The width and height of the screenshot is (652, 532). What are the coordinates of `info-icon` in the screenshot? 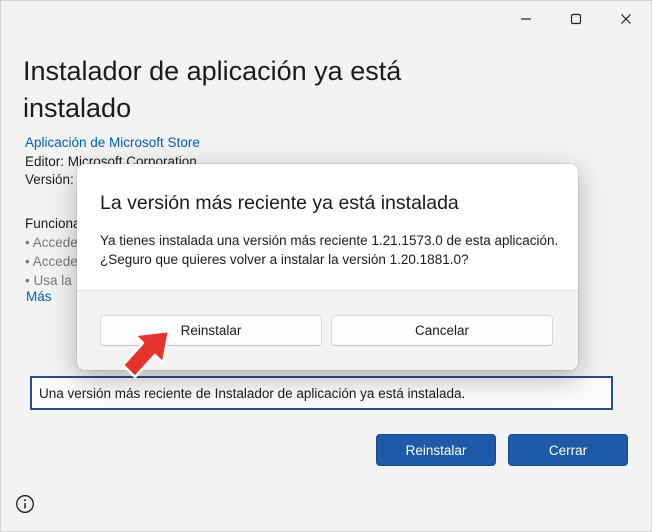 It's located at (25, 504).